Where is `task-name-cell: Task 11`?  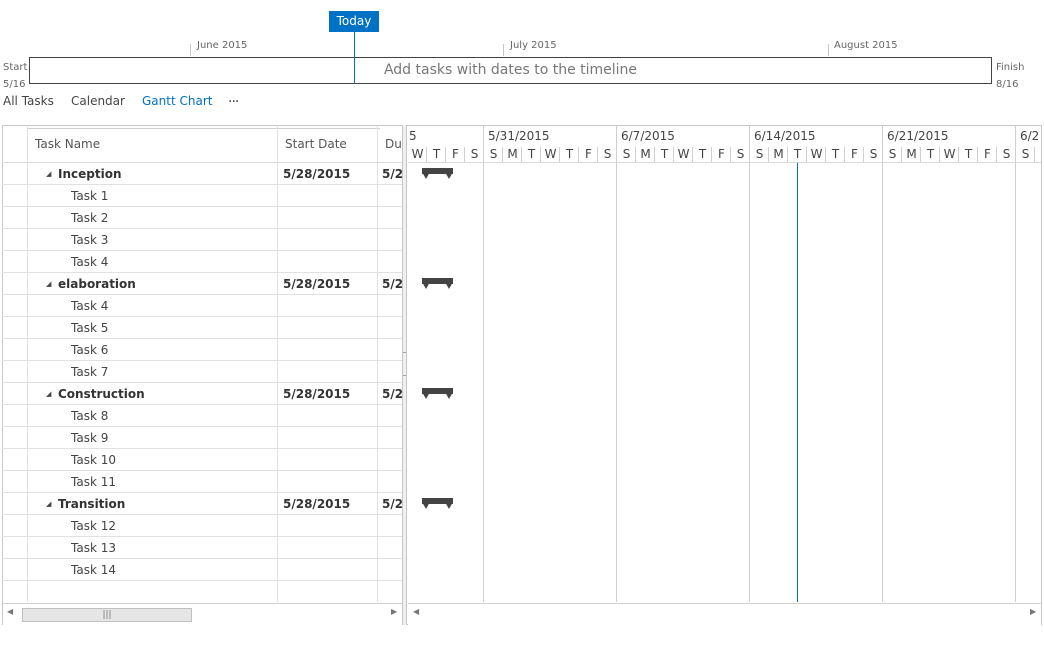
task-name-cell: Task 11 is located at coordinates (173, 482).